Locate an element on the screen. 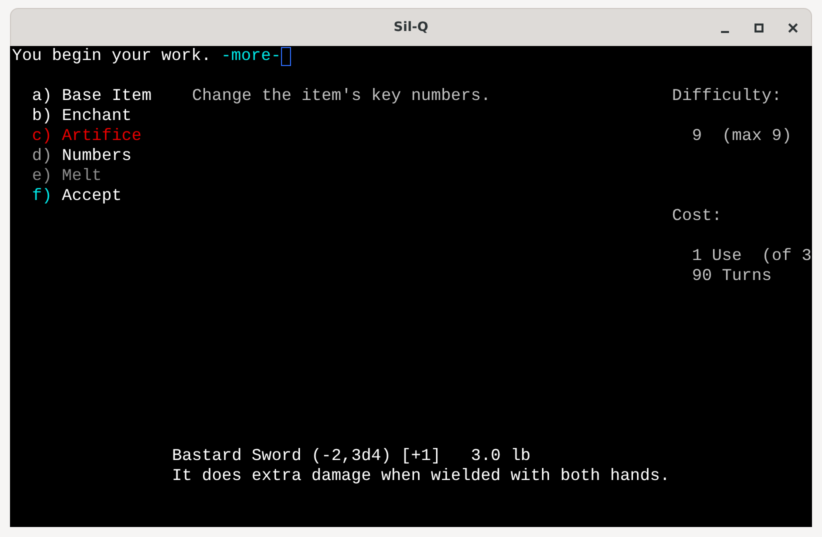  menu-key: e) is located at coordinates (42, 176).